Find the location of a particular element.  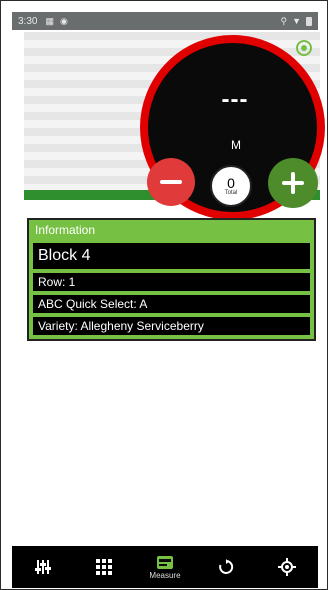

measurement-value: --- is located at coordinates (235, 99).